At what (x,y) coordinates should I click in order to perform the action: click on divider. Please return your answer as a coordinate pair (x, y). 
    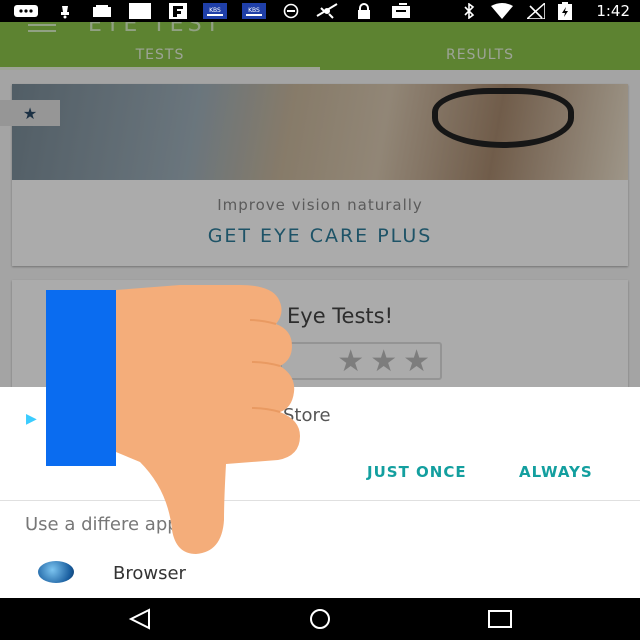
    Looking at the image, I should click on (320, 500).